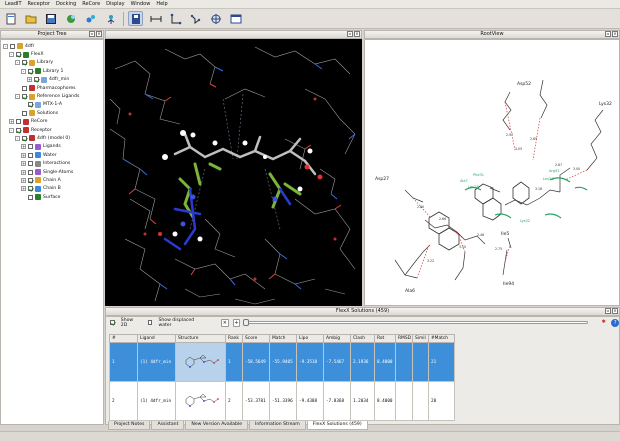  Describe the element at coordinates (161, 4) in the screenshot. I see `menu-help: Help` at that location.